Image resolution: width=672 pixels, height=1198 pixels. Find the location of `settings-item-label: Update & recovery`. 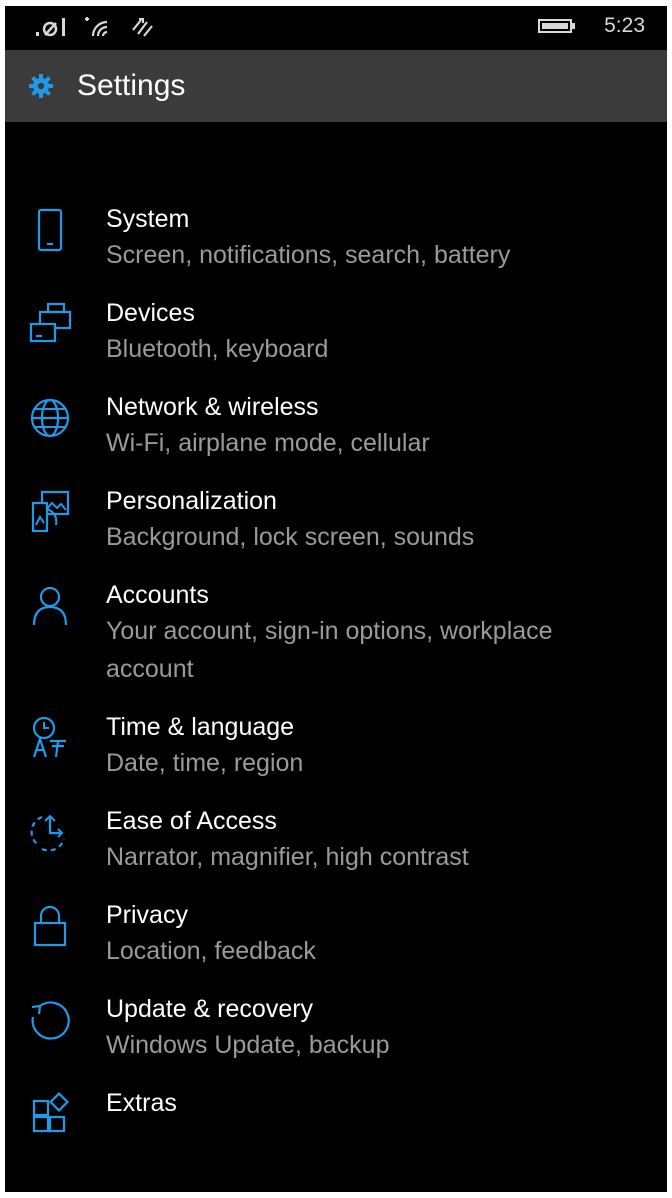

settings-item-label: Update & recovery is located at coordinates (210, 1009).